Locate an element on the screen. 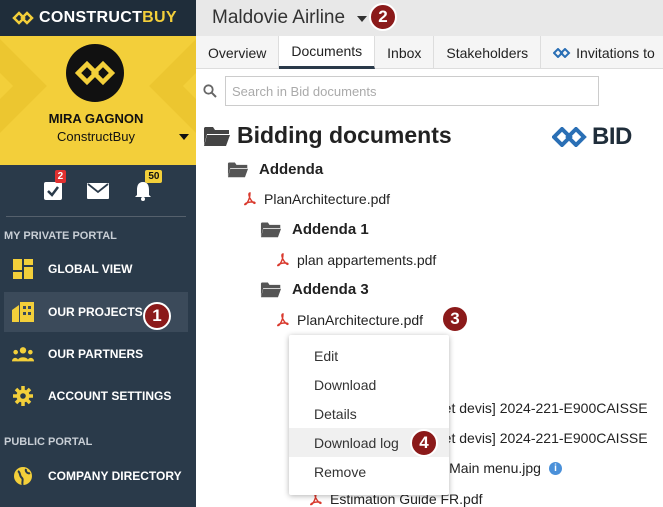  alerts-badge: 50 is located at coordinates (154, 176).